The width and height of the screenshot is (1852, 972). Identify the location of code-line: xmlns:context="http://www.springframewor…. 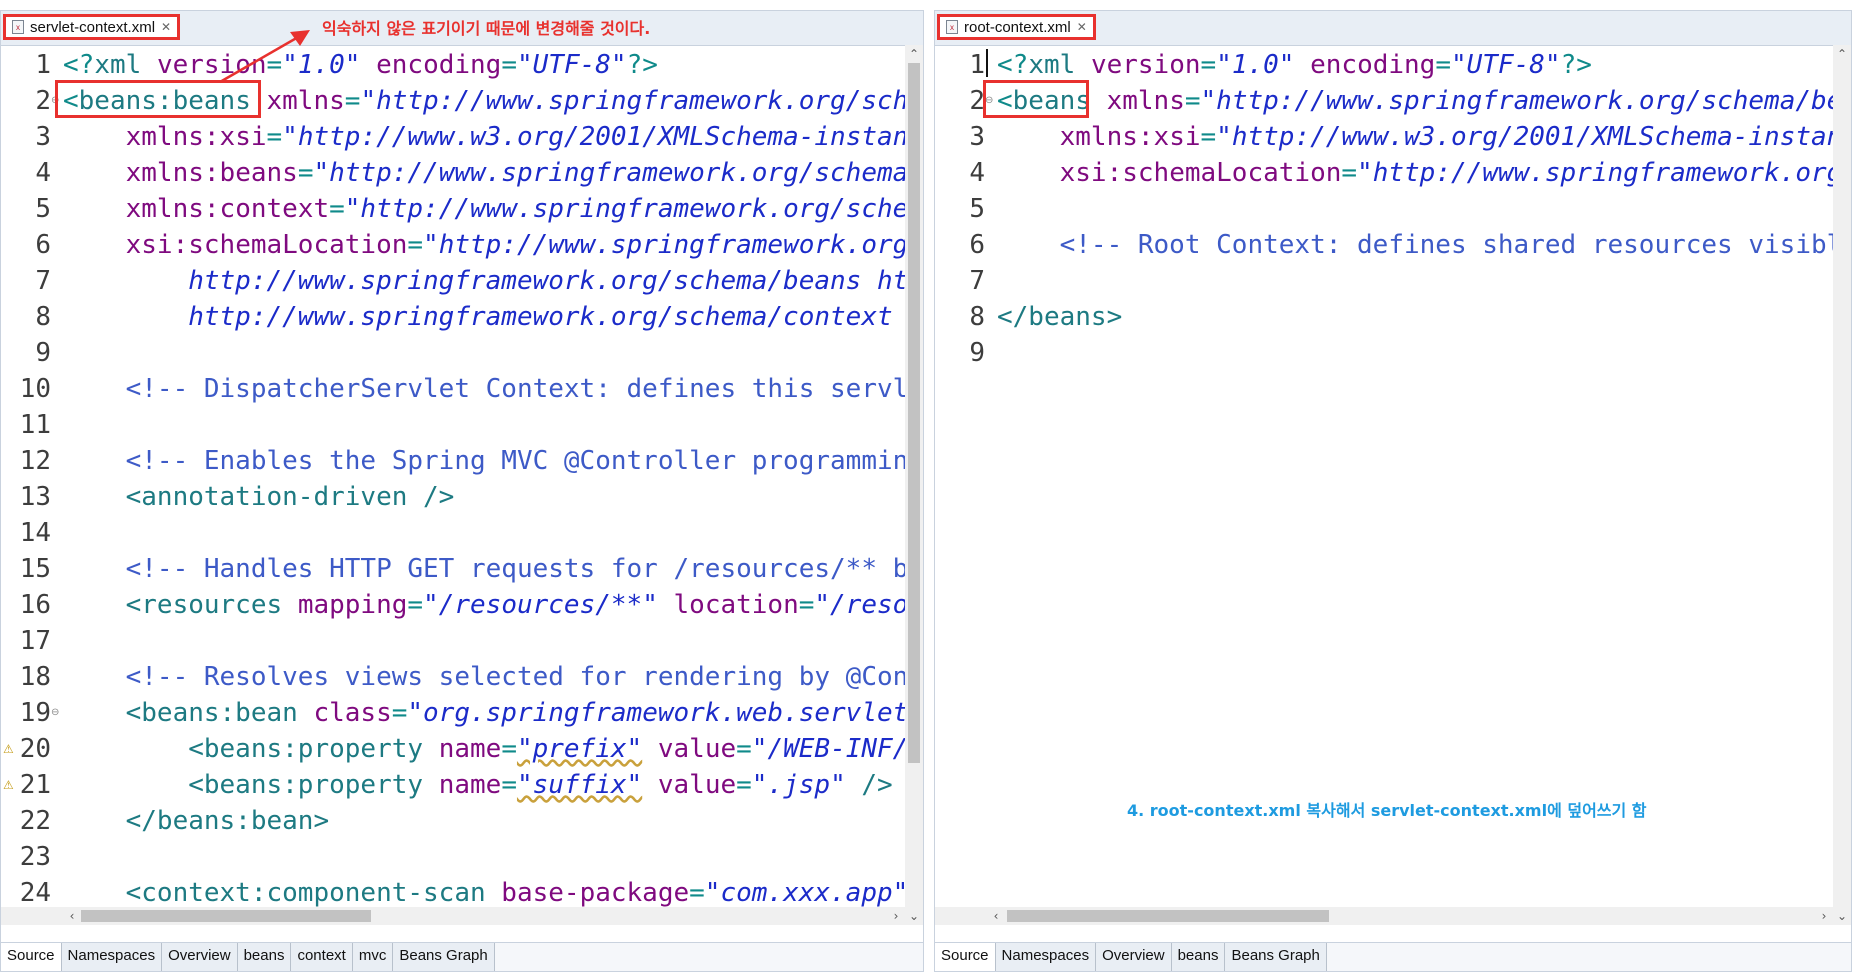
(493, 209).